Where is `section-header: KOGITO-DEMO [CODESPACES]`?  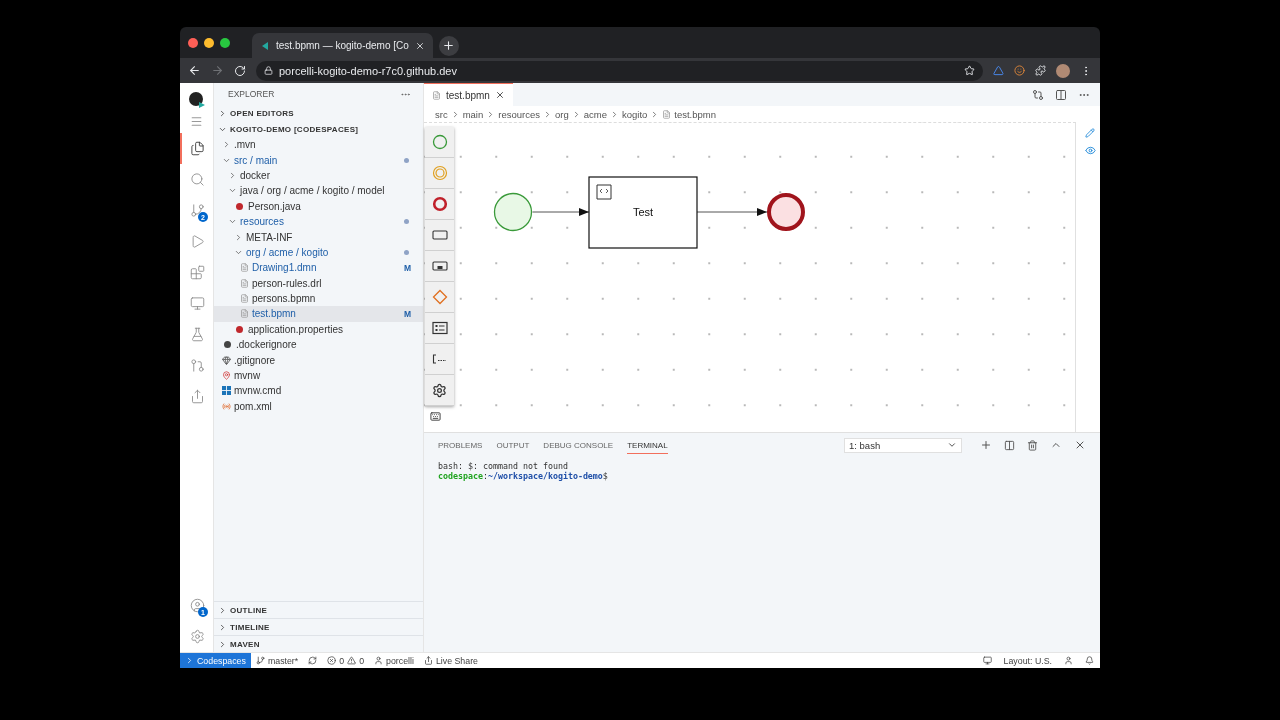
section-header: KOGITO-DEMO [CODESPACES] is located at coordinates (318, 129).